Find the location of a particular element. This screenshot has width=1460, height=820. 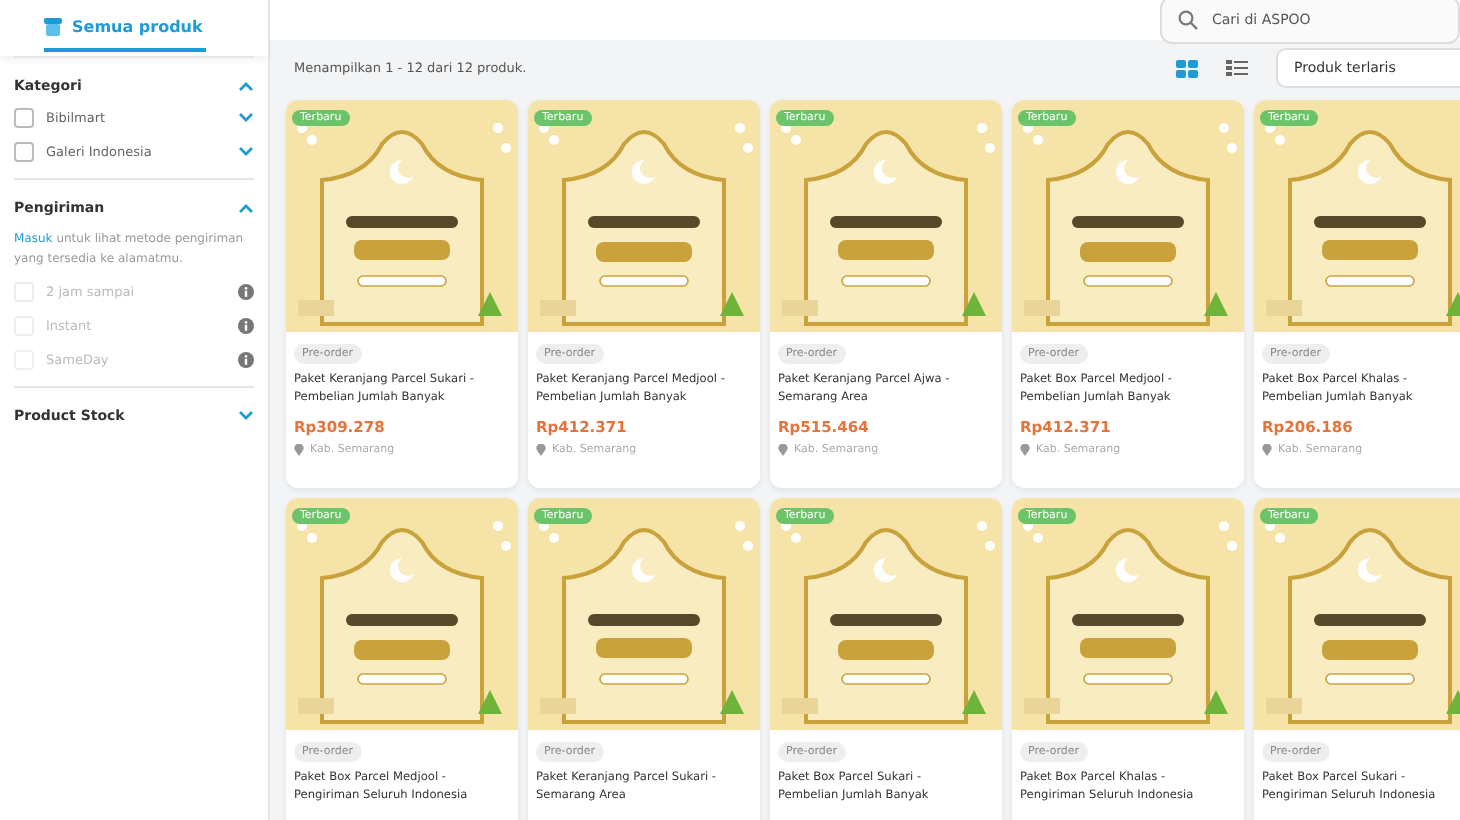

search-icon is located at coordinates (1188, 20).